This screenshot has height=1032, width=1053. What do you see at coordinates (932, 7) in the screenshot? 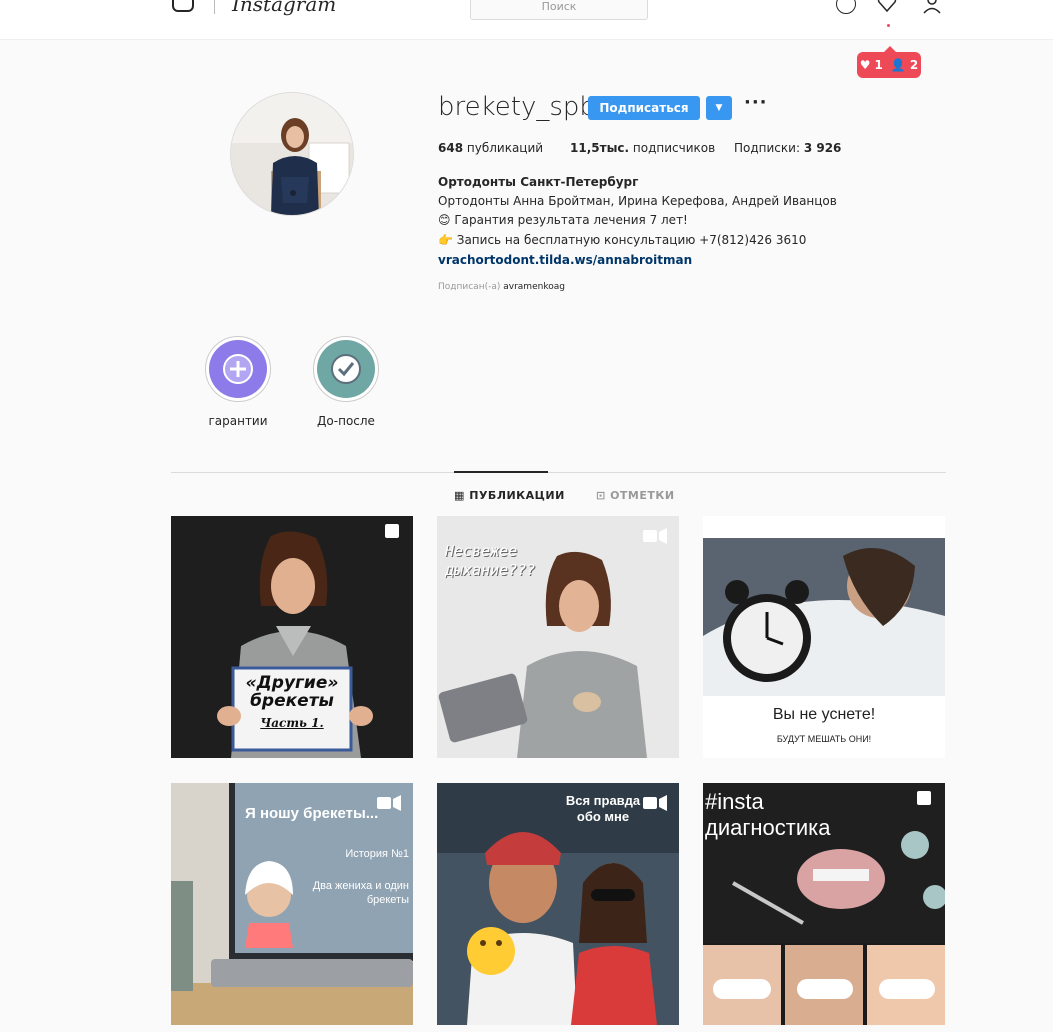
I see `profile-user-icon` at bounding box center [932, 7].